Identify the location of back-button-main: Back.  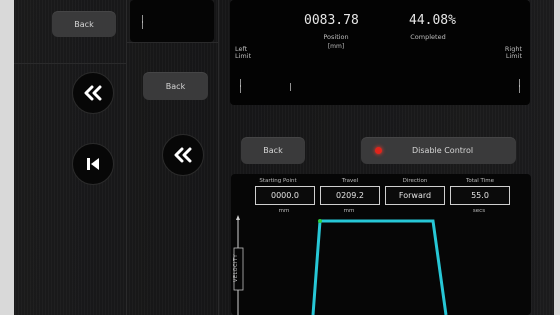
(273, 150).